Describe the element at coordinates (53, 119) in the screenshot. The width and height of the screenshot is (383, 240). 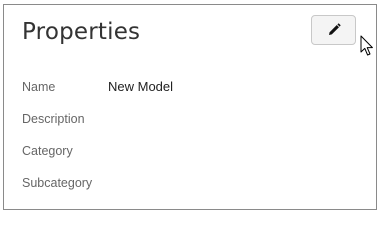
I see `property-label-description: Description` at that location.